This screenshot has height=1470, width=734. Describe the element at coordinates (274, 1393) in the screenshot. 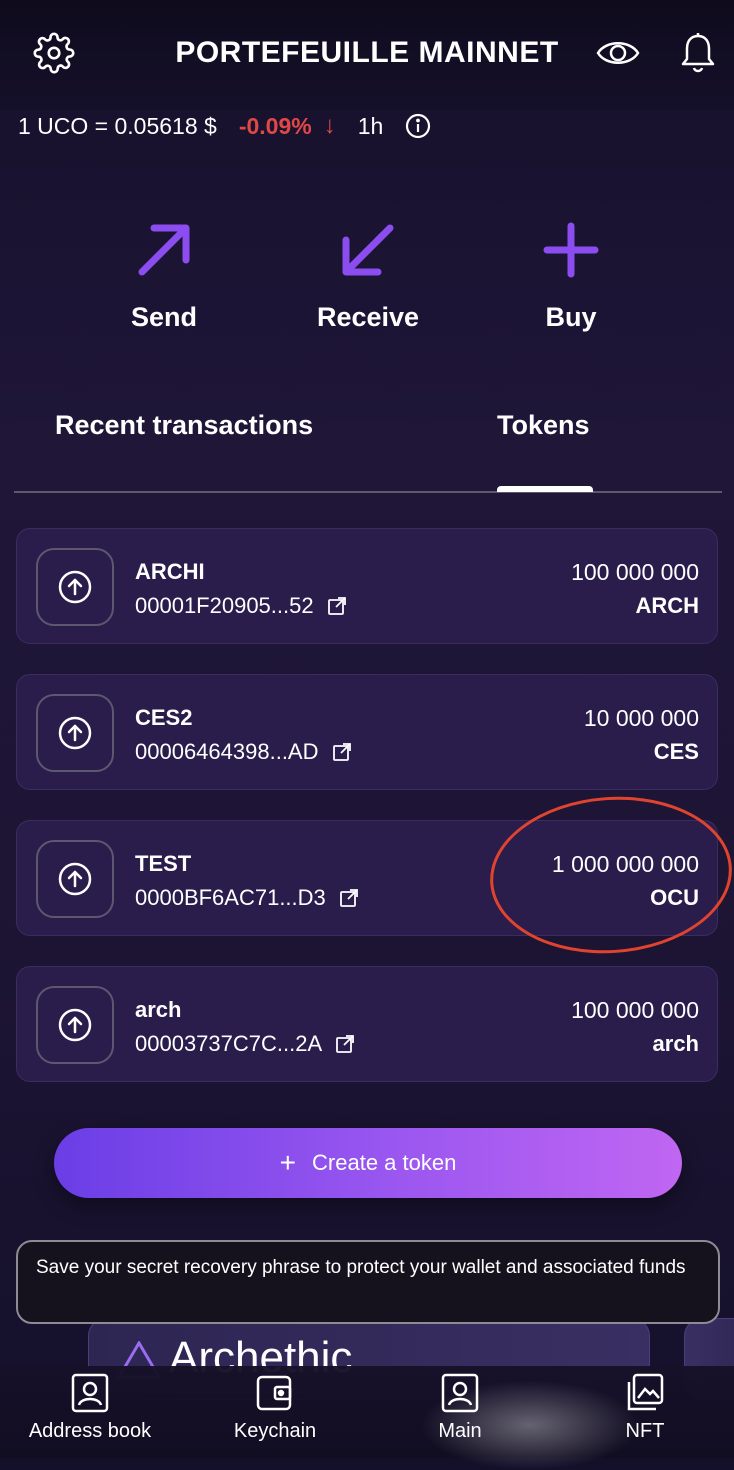

I see `keychain-icon` at that location.